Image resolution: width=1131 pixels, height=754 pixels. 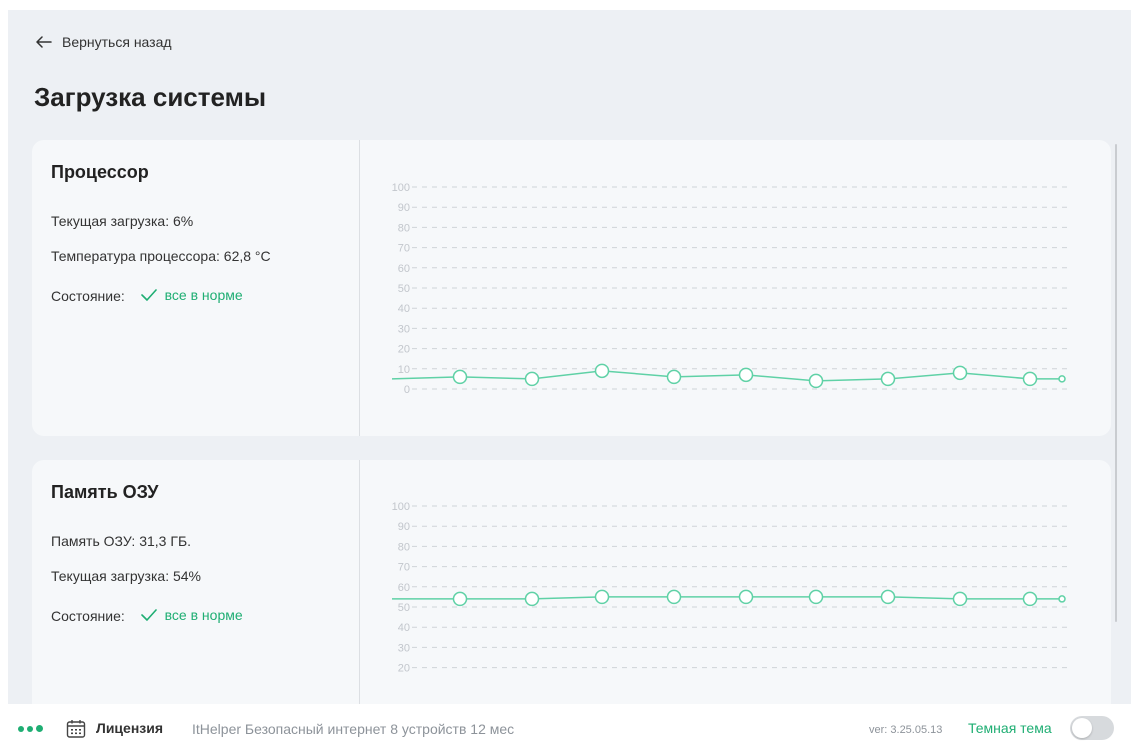 What do you see at coordinates (105, 492) in the screenshot?
I see `ram-title: Память ОЗУ` at bounding box center [105, 492].